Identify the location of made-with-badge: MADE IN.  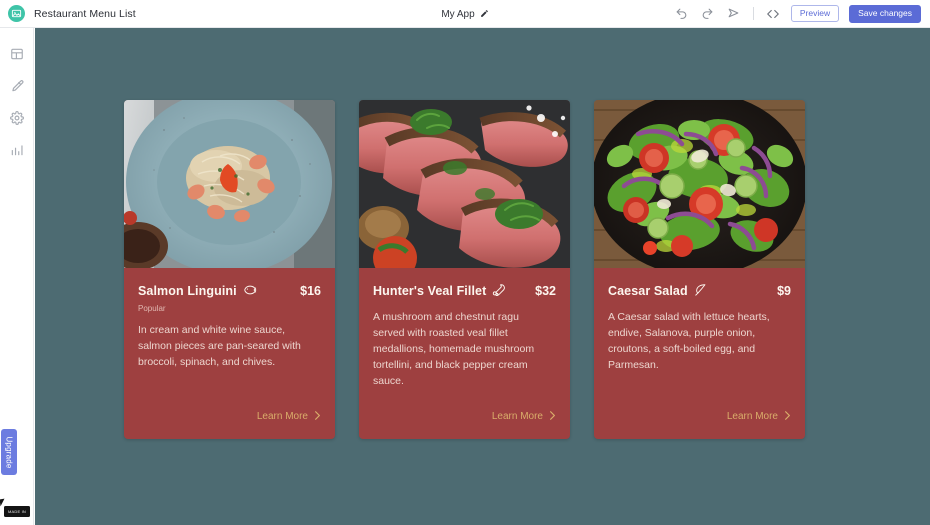
(17, 511).